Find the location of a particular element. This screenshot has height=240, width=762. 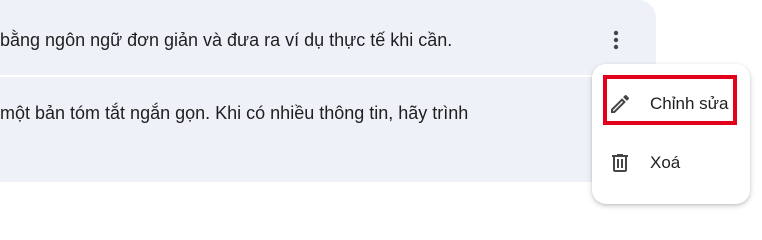

more-options-button is located at coordinates (616, 40).